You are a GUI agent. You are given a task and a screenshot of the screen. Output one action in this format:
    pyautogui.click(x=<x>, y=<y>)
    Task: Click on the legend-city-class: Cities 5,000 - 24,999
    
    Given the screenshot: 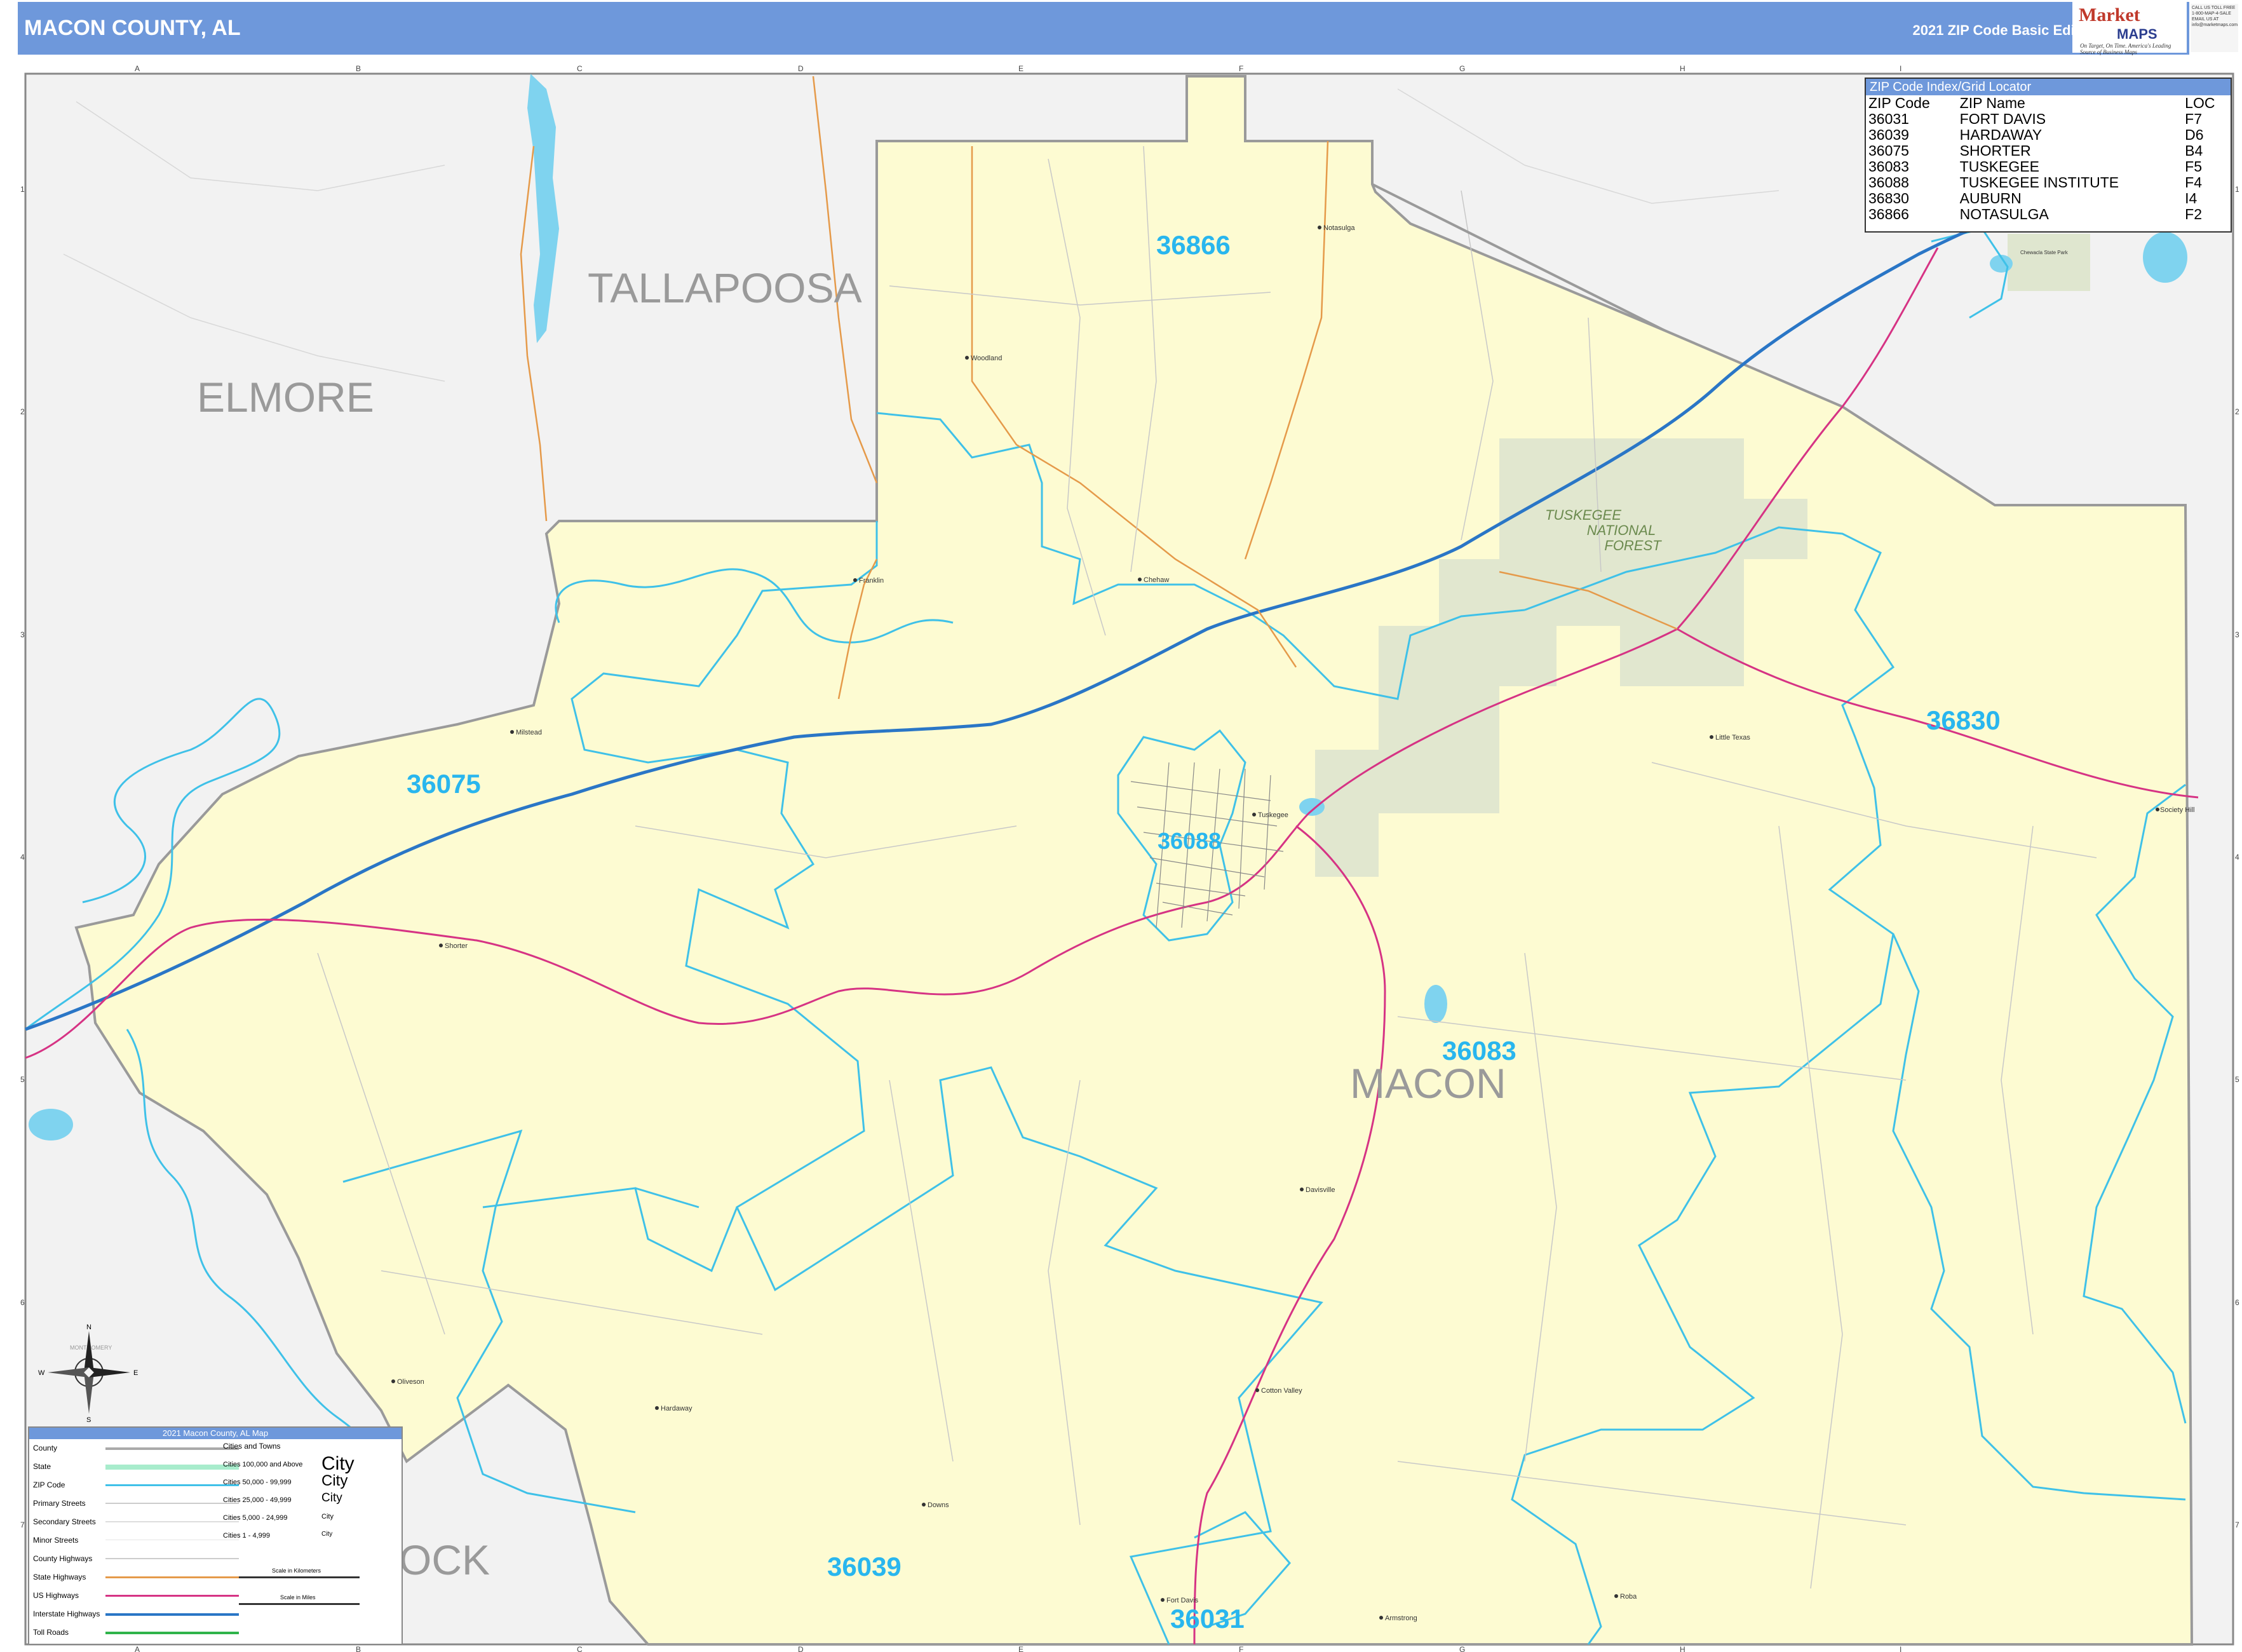 What is the action you would take?
    pyautogui.click(x=255, y=1518)
    